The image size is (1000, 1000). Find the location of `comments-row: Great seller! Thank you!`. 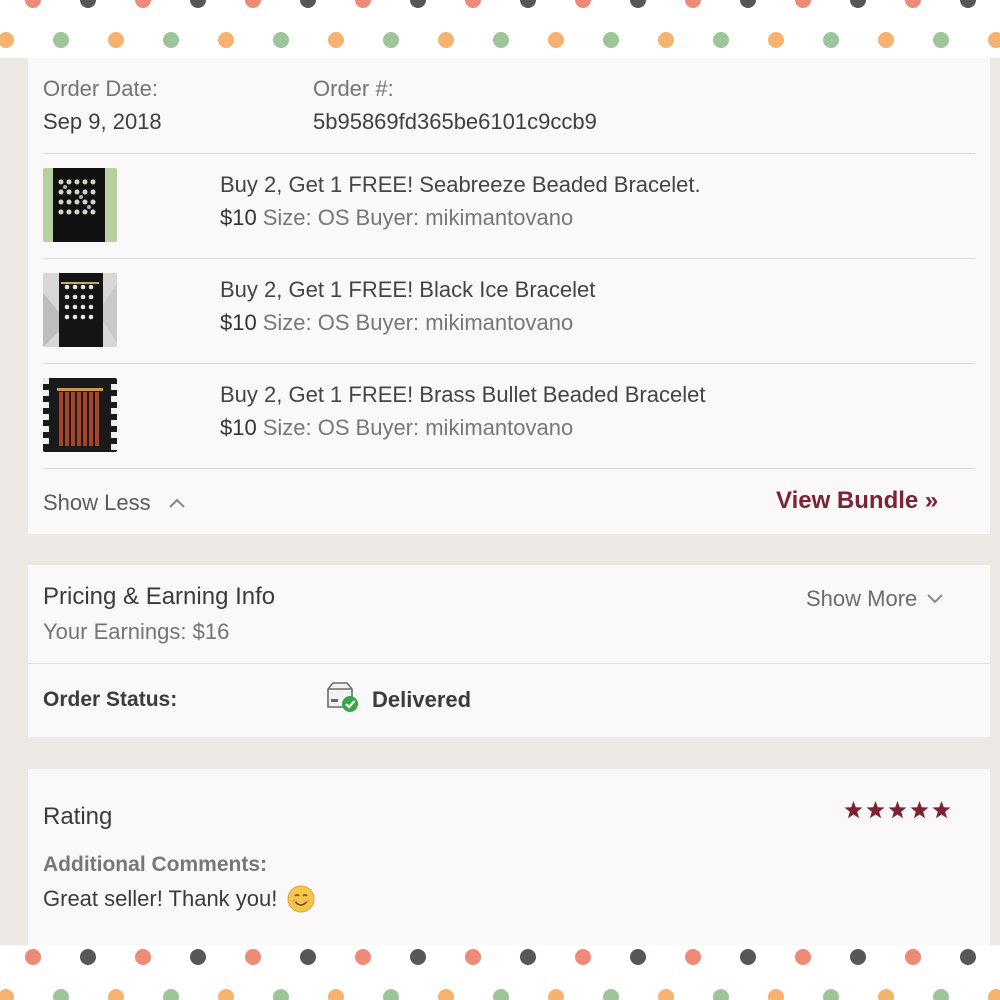

comments-row: Great seller! Thank you! is located at coordinates (179, 899).